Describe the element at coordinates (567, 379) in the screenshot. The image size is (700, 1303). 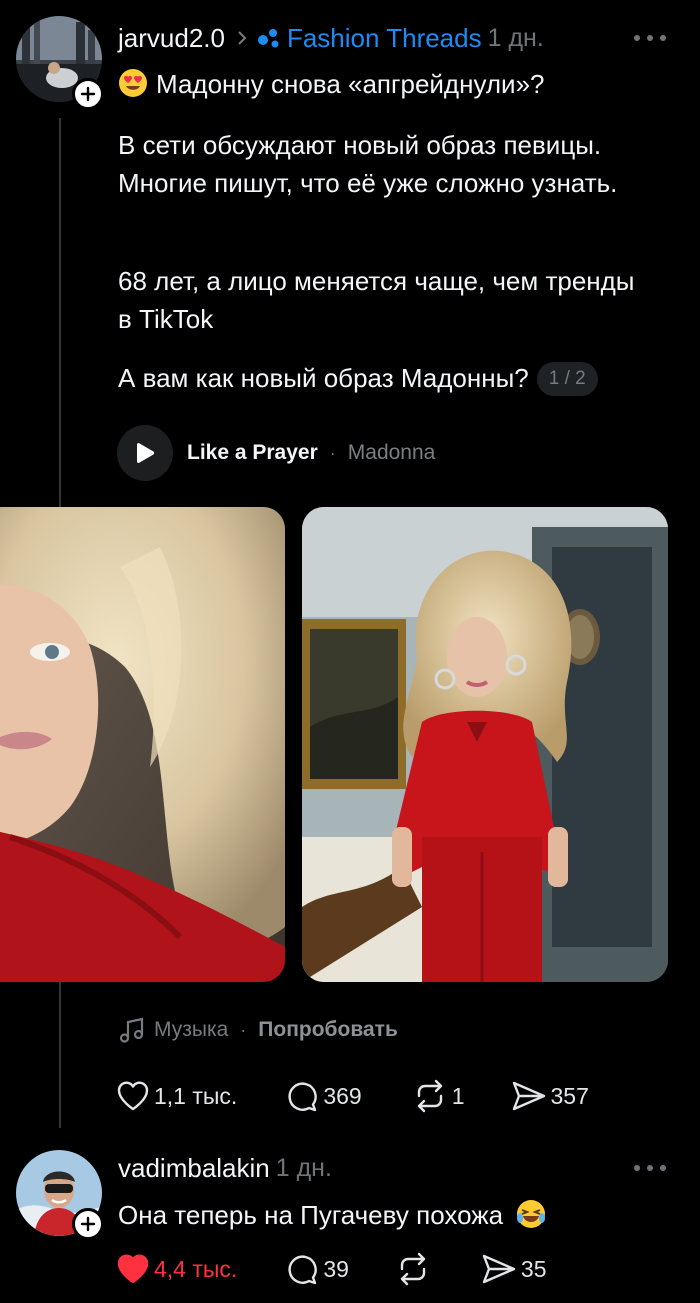
I see `page-counter: 1 / 2` at that location.